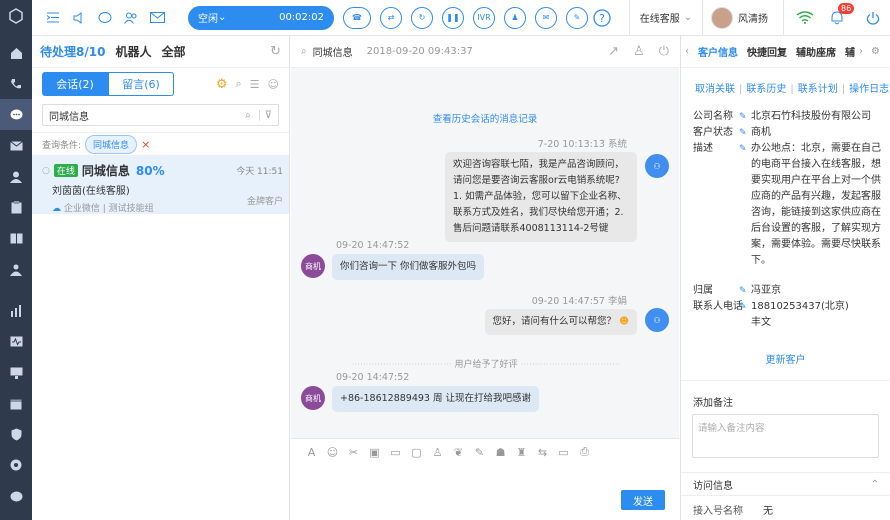  I want to click on envelope-icon, so click(157, 18).